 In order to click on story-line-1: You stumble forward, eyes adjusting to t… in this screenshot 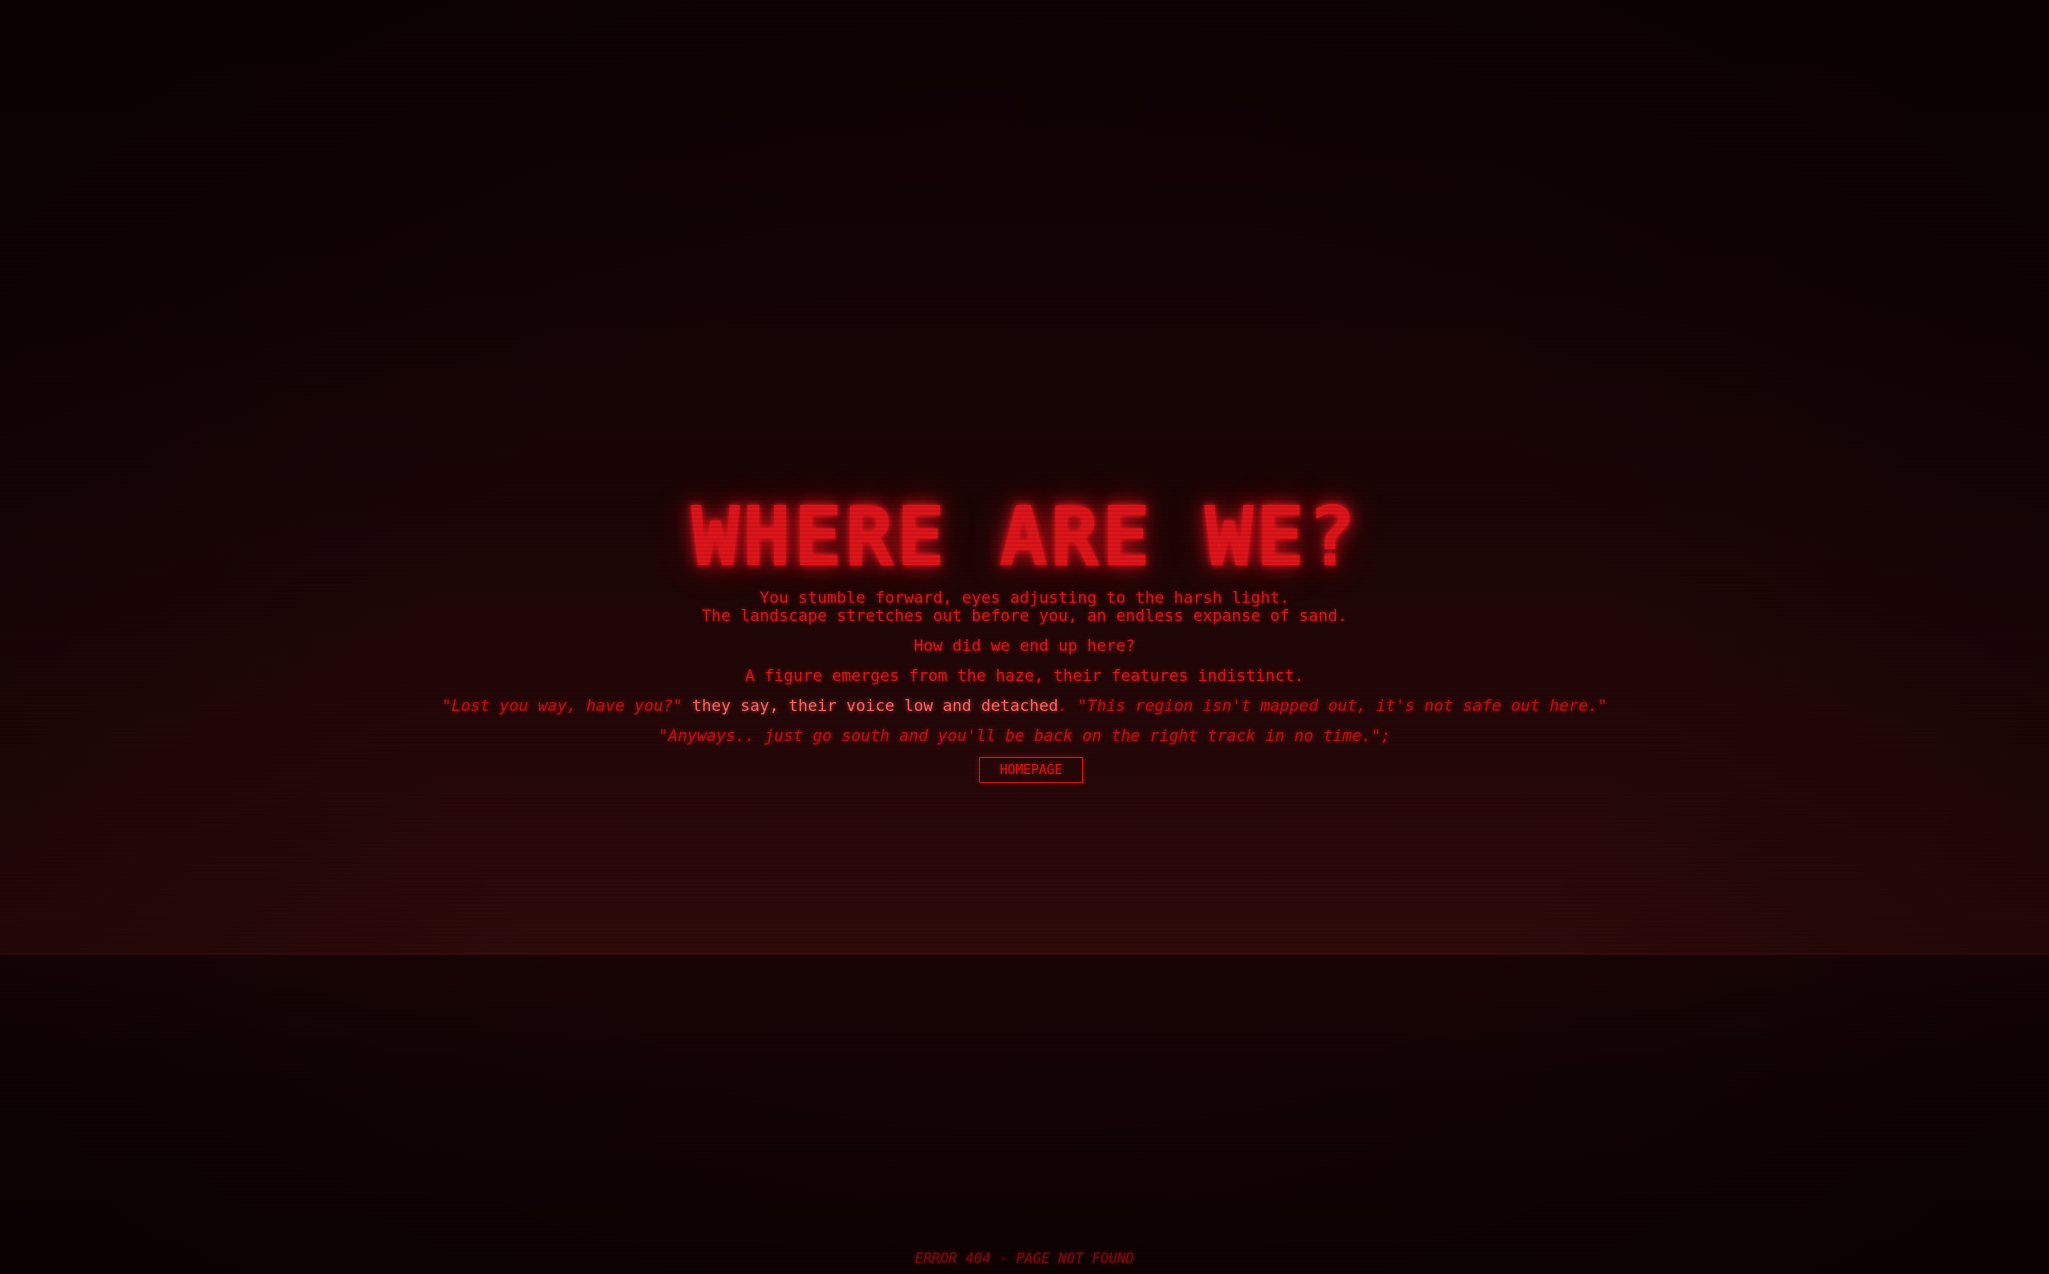, I will do `click(1024, 597)`.